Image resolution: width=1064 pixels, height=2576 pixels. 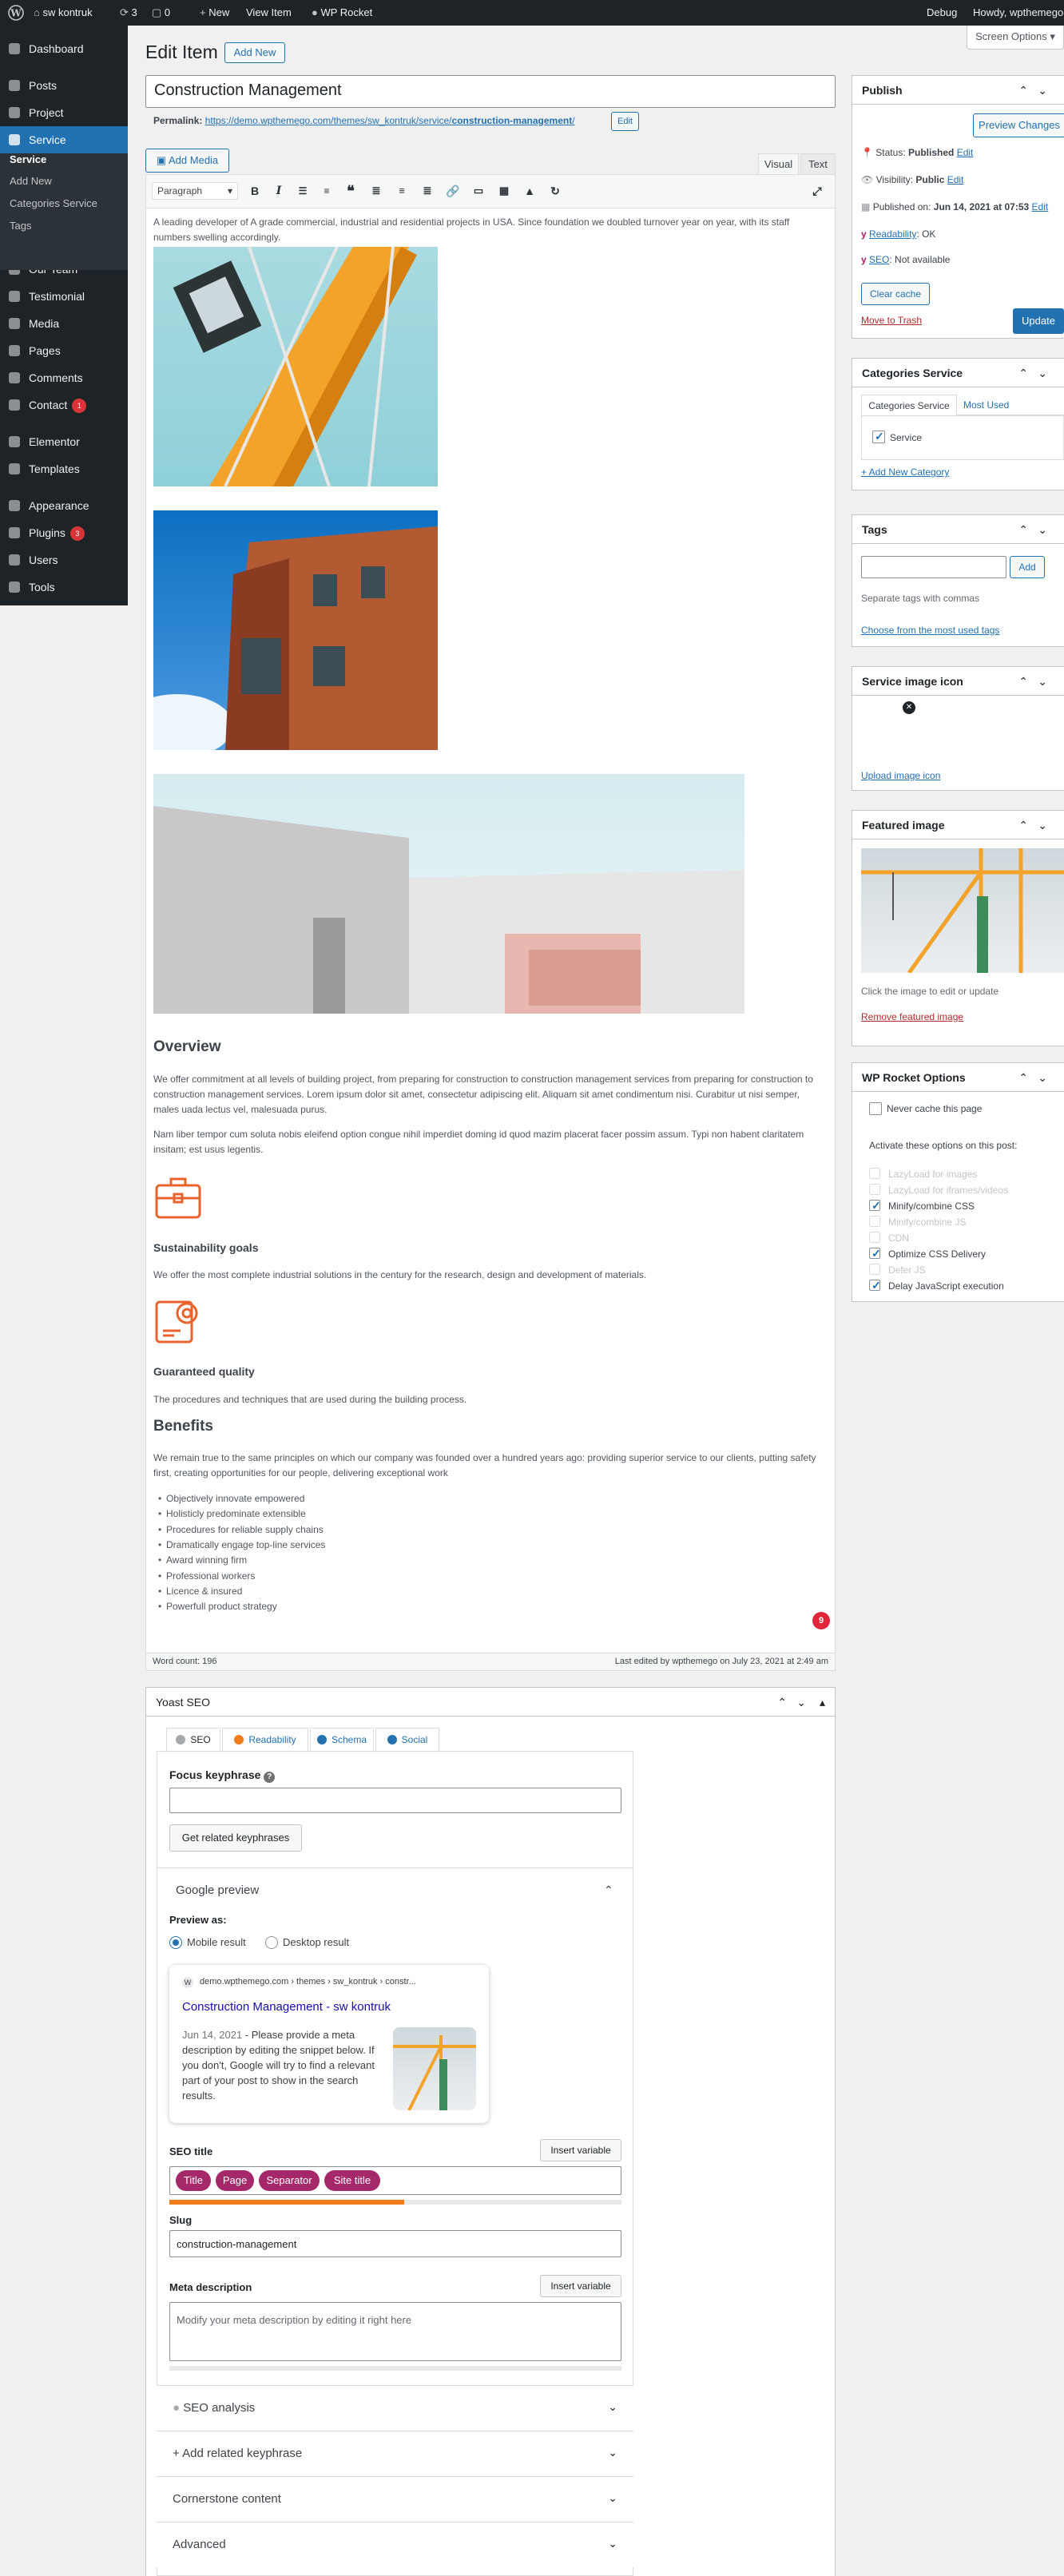 I want to click on new-content-link: + New, so click(x=214, y=13).